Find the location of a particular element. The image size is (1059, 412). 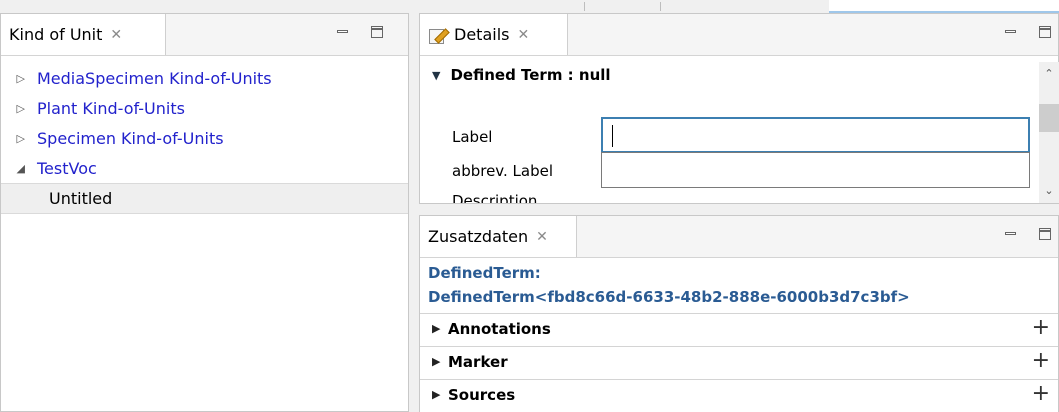

tree-item-label: Untitled is located at coordinates (81, 198).